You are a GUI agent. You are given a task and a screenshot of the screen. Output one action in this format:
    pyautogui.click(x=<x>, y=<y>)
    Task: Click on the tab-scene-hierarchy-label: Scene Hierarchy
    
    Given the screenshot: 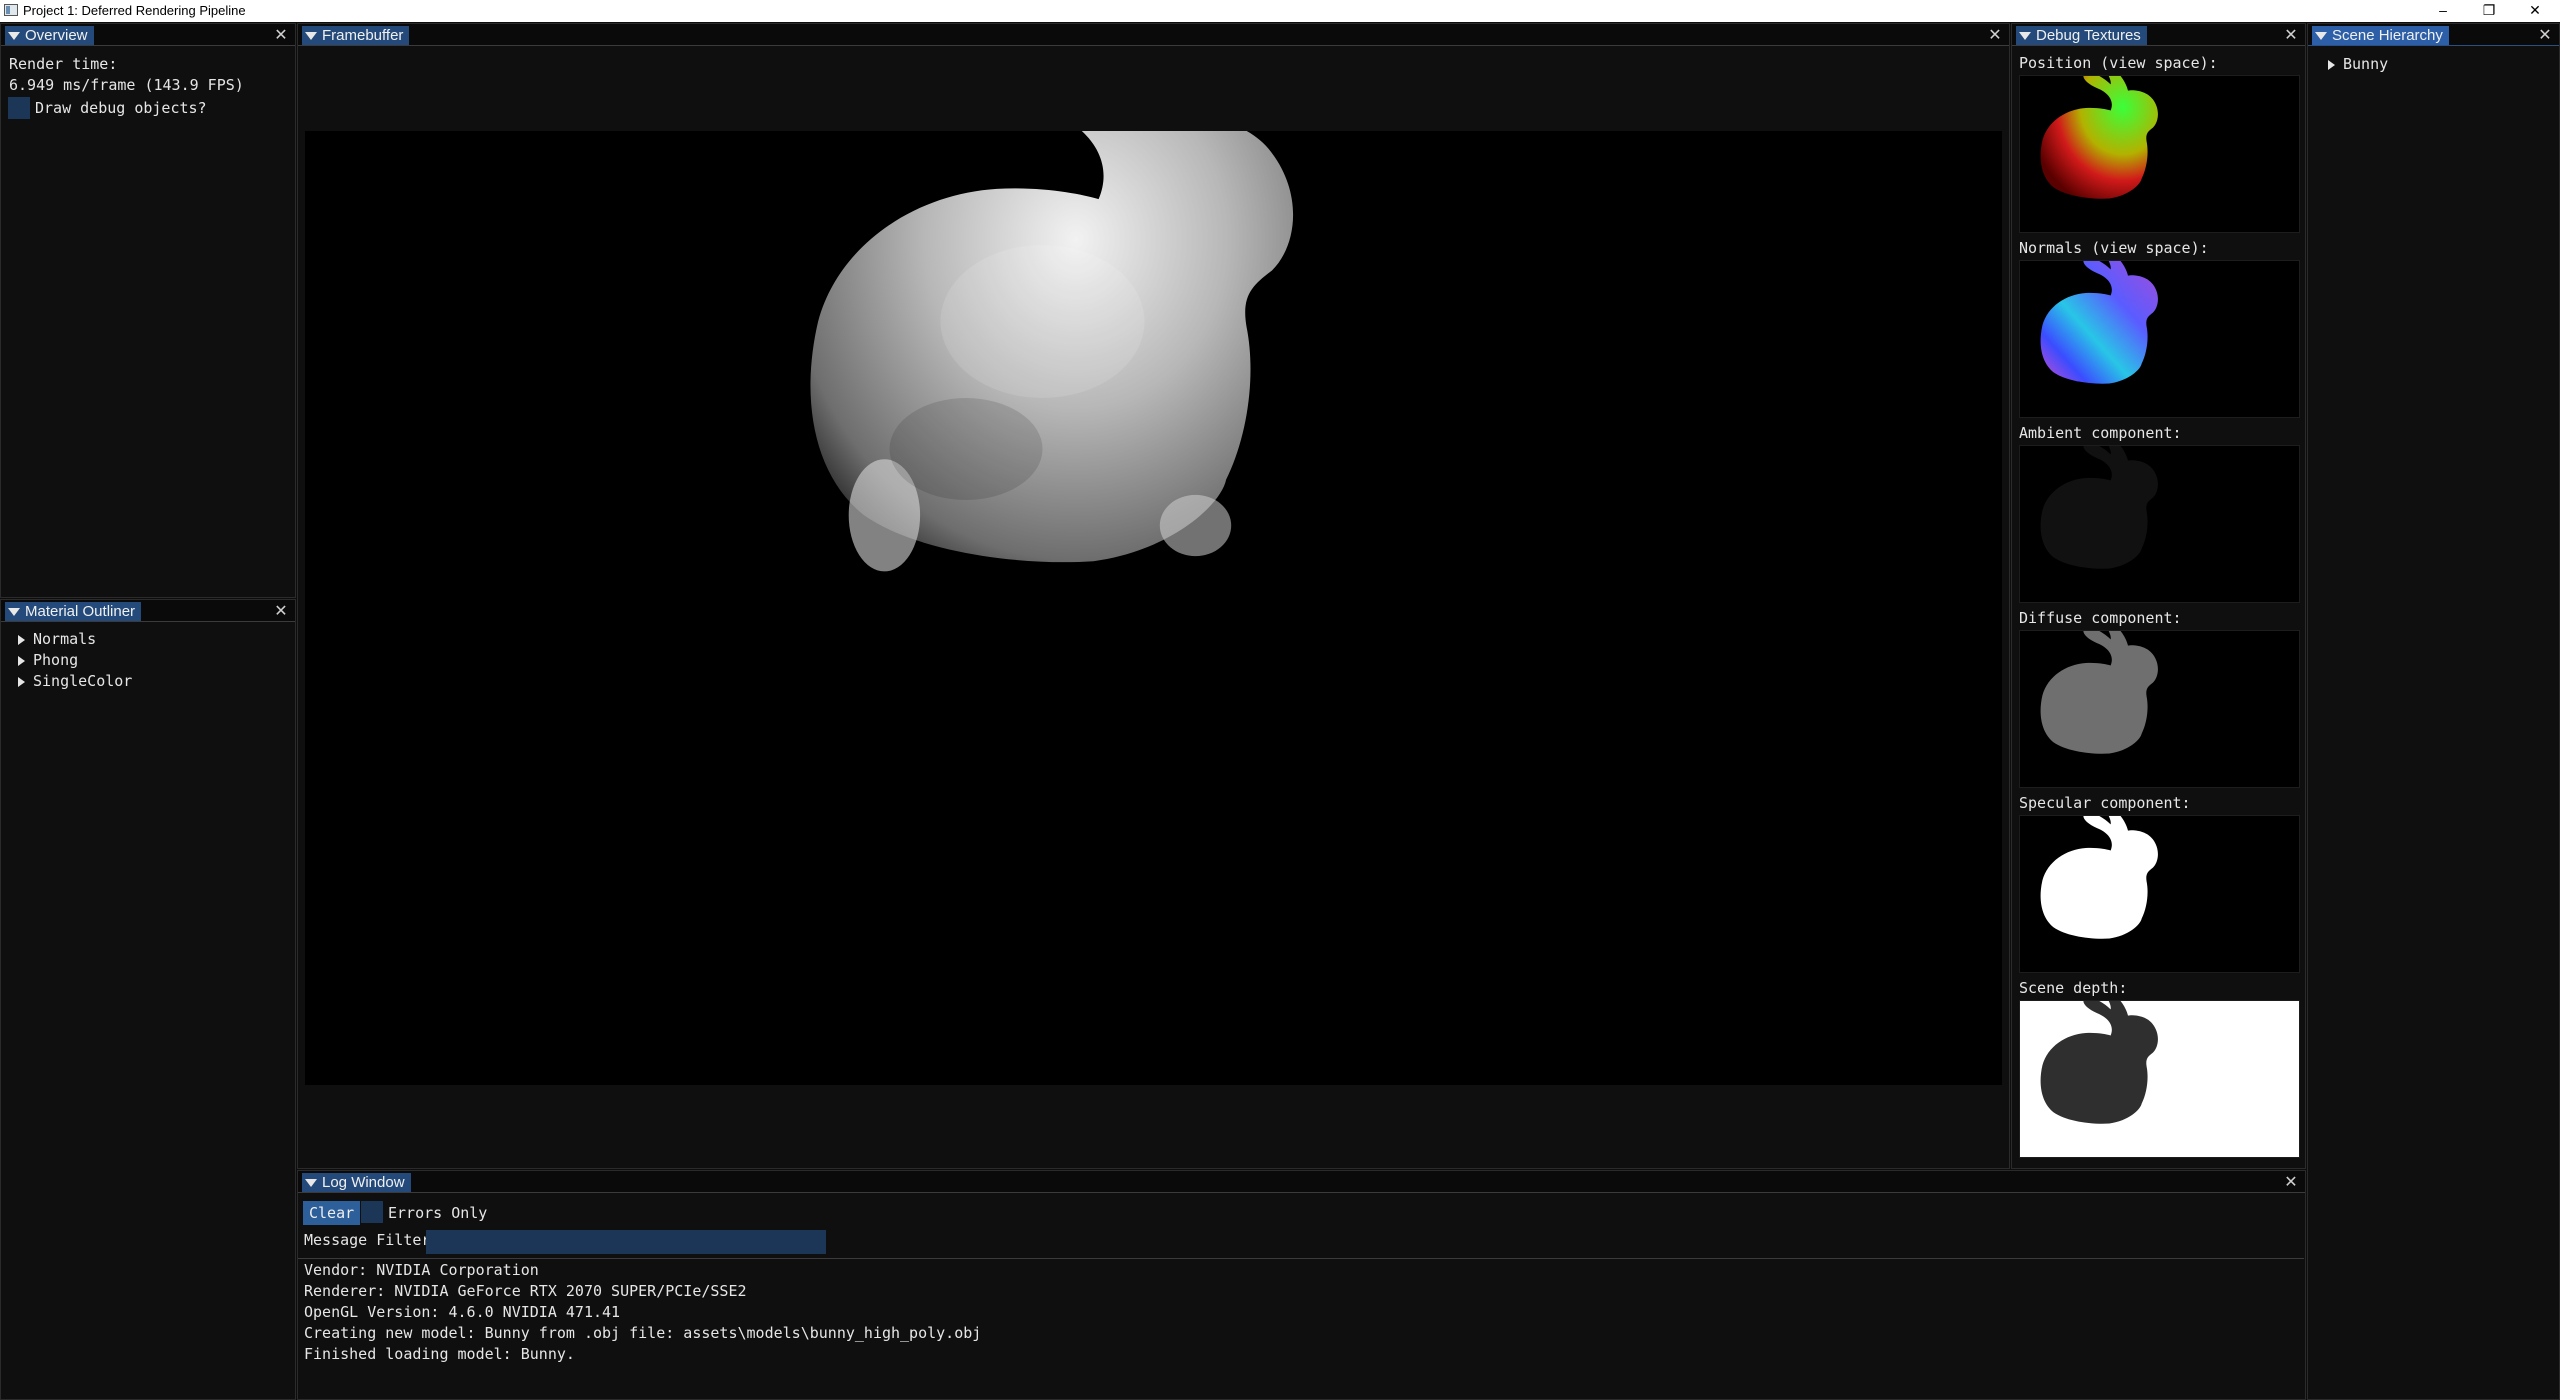 What is the action you would take?
    pyautogui.click(x=2387, y=35)
    